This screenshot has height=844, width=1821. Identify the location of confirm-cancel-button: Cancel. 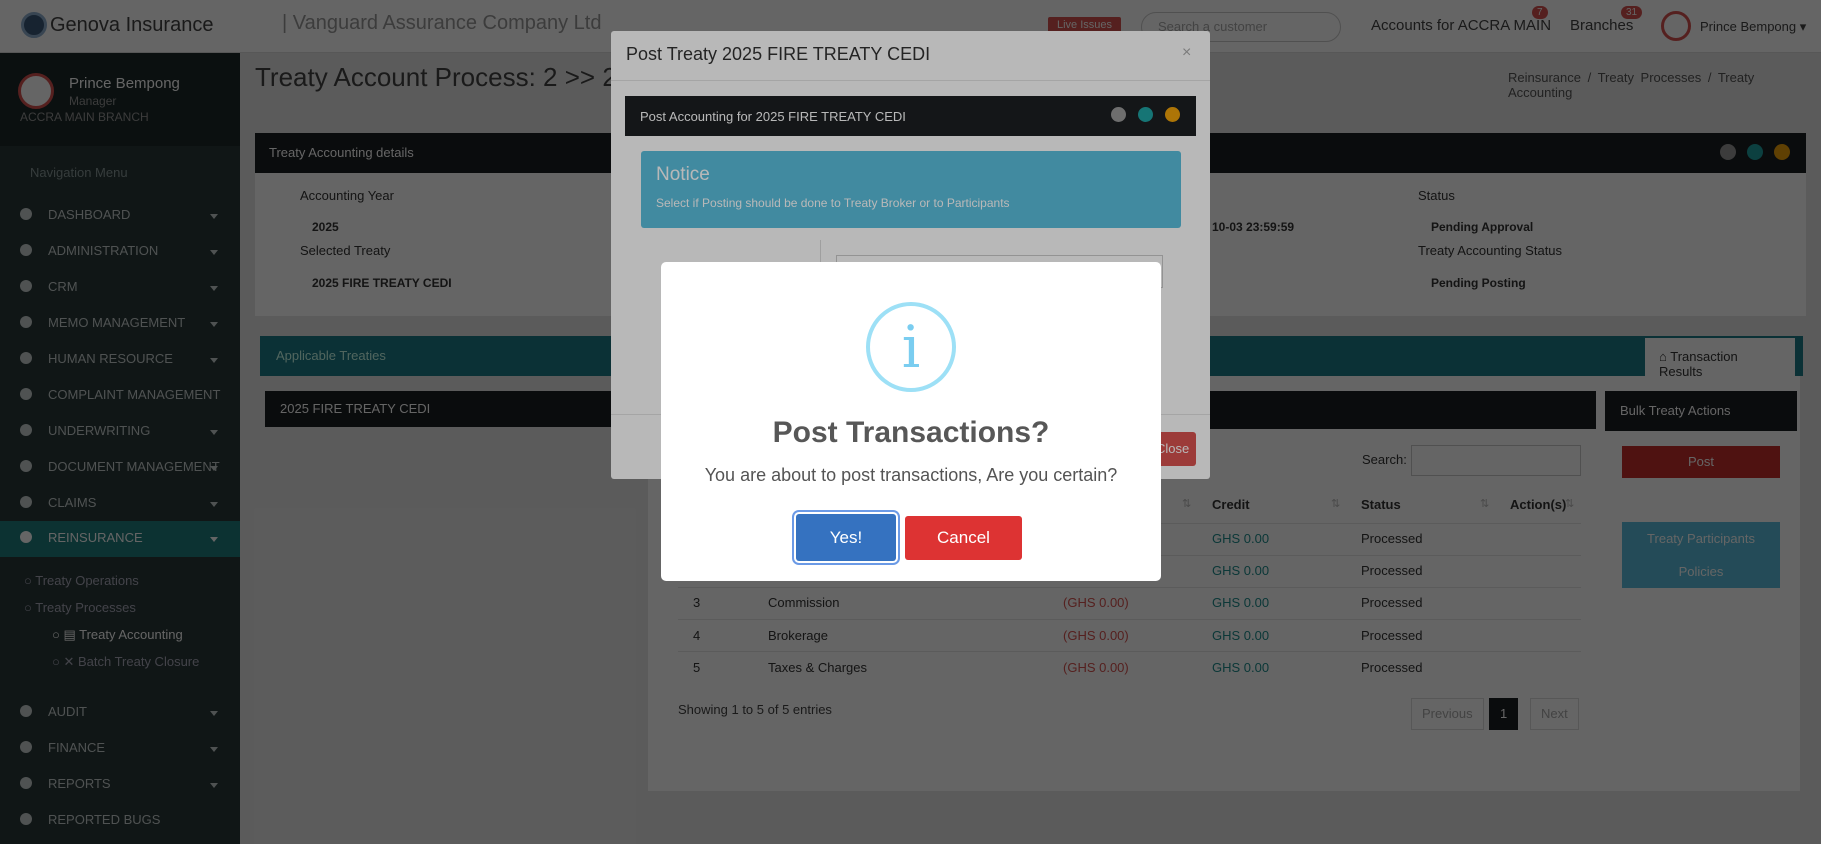
(963, 538).